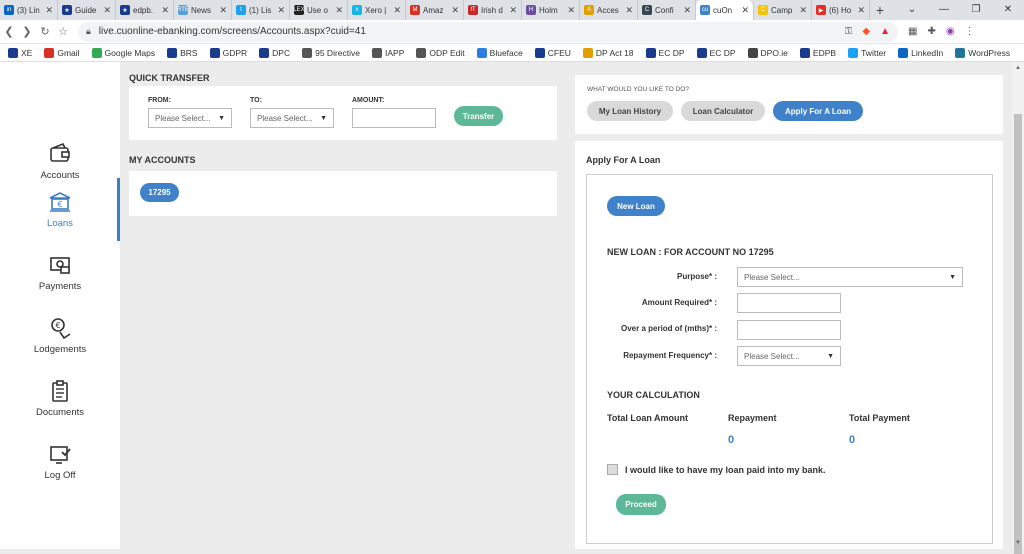 Image resolution: width=1024 pixels, height=554 pixels. Describe the element at coordinates (789, 330) in the screenshot. I see `period-input` at that location.